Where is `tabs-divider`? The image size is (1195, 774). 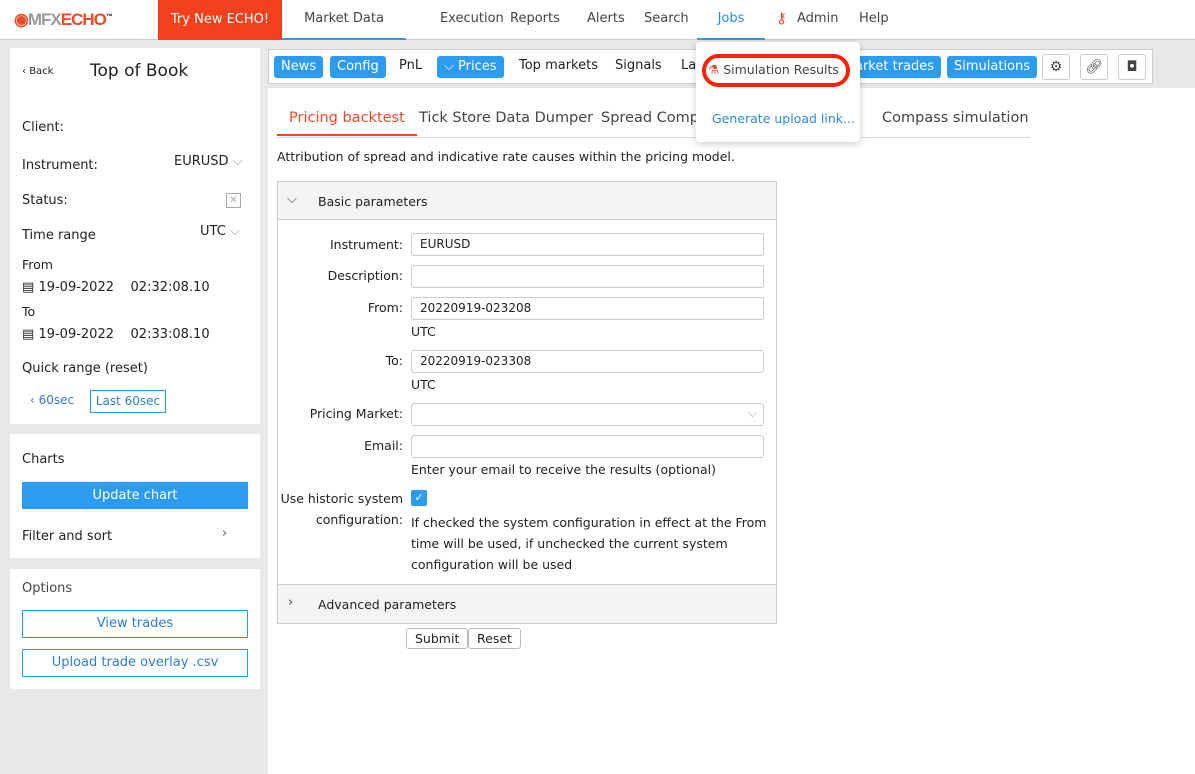 tabs-divider is located at coordinates (653, 137).